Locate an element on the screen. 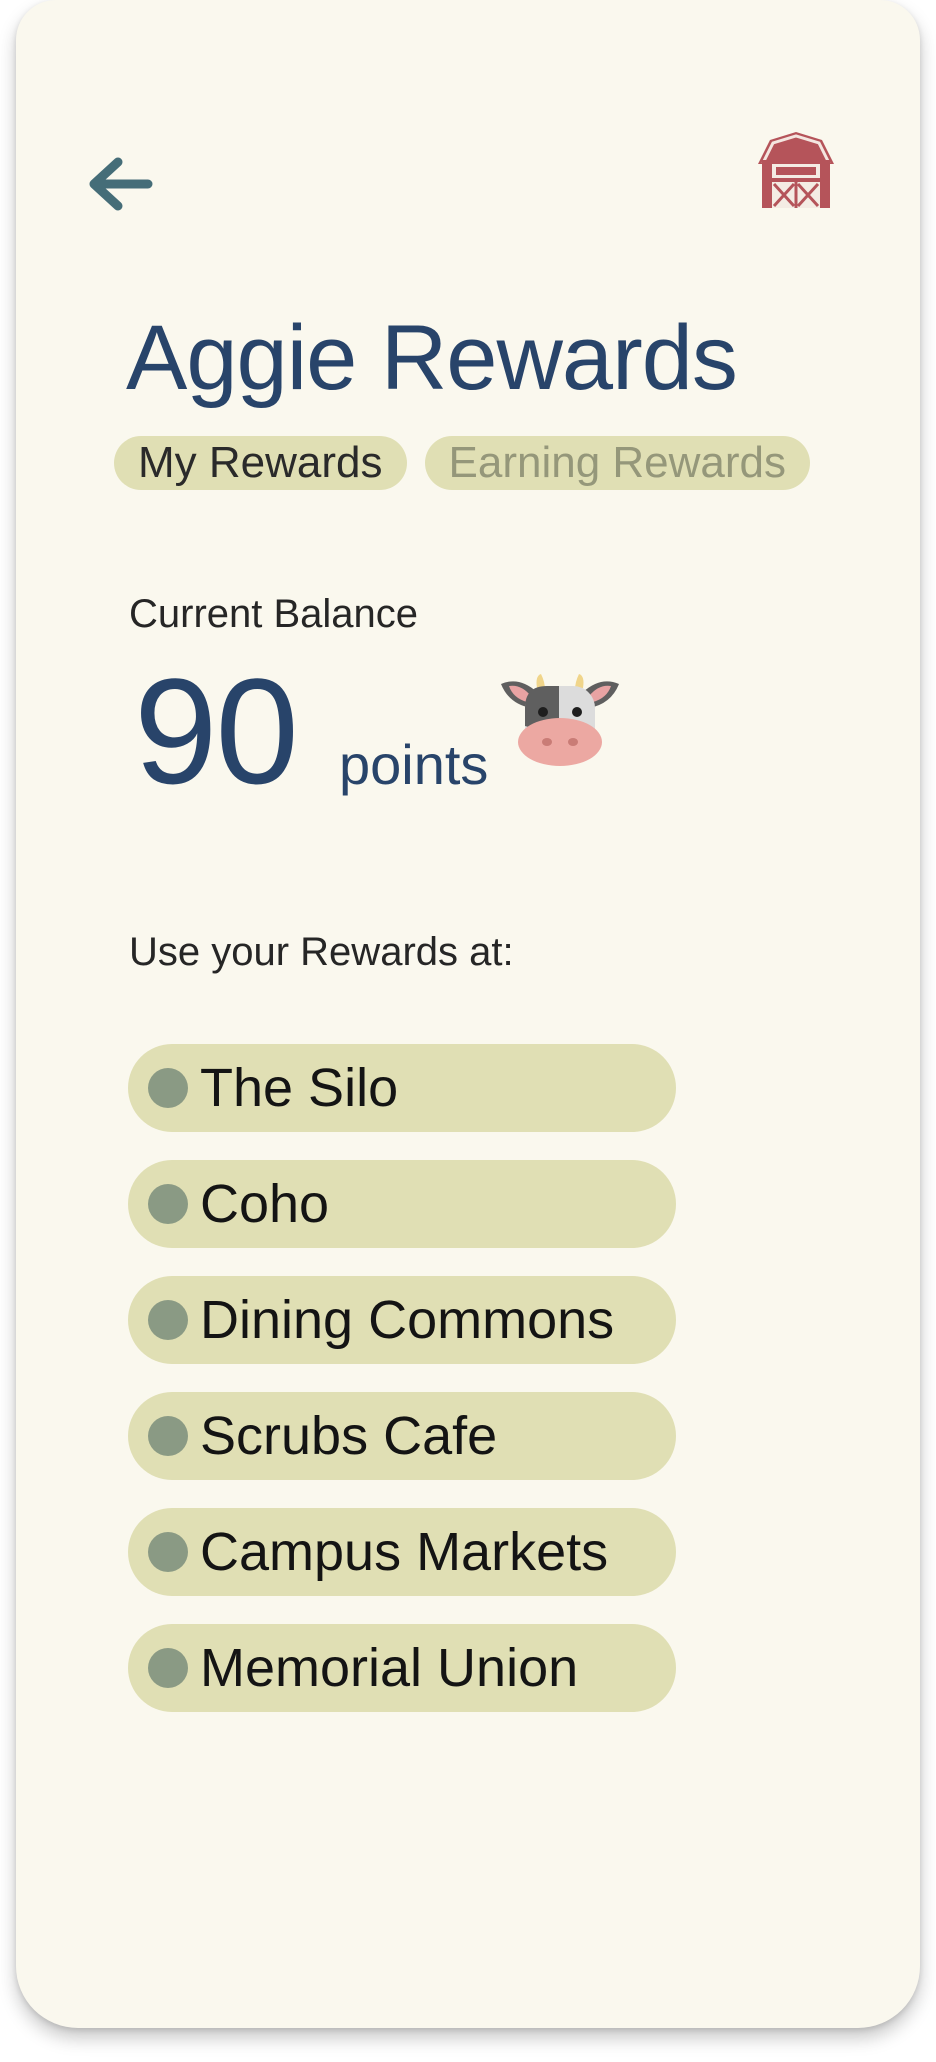 This screenshot has width=936, height=2062. location-item-campus-markets: Campus Markets is located at coordinates (402, 1552).